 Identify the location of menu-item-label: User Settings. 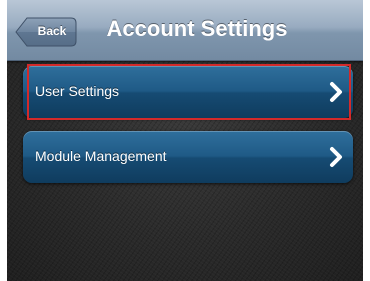
(77, 91).